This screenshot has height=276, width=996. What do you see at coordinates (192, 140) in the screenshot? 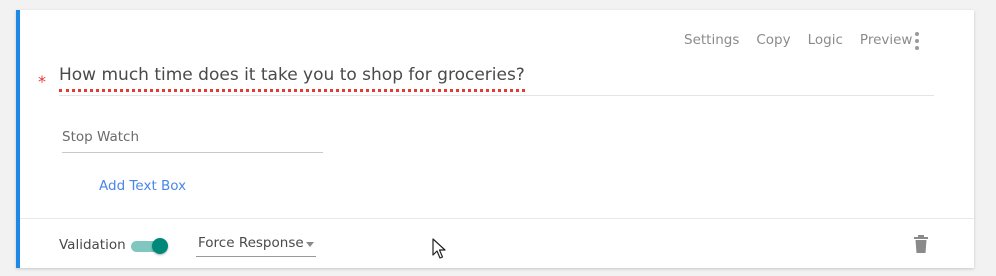
I see `stopwatch-field: Stop Watch` at bounding box center [192, 140].